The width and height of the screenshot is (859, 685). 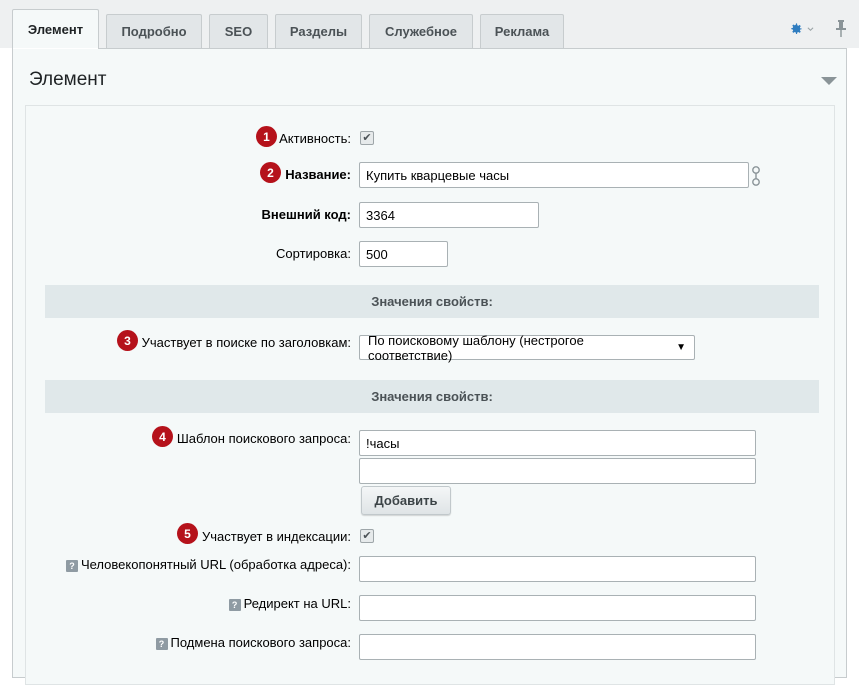 I want to click on external-code-label: Внешний код:, so click(x=306, y=214).